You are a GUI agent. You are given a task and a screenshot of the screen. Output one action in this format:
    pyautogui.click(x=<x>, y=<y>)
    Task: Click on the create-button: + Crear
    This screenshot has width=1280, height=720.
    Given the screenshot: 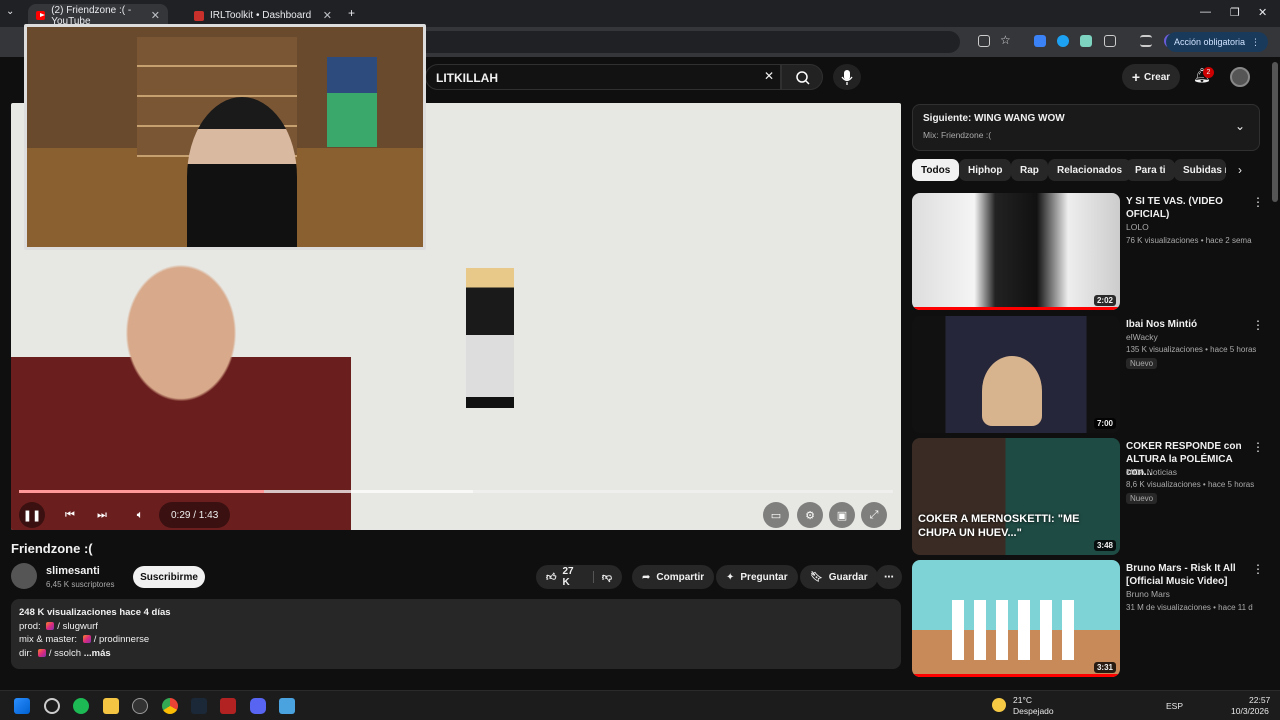 What is the action you would take?
    pyautogui.click(x=1151, y=77)
    